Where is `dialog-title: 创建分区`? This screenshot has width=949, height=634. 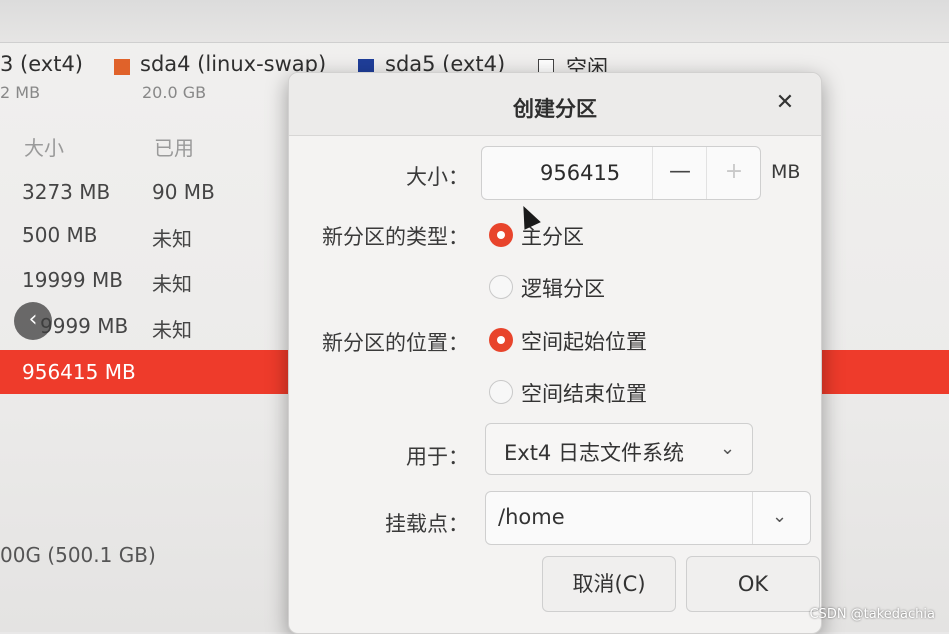 dialog-title: 创建分区 is located at coordinates (555, 109).